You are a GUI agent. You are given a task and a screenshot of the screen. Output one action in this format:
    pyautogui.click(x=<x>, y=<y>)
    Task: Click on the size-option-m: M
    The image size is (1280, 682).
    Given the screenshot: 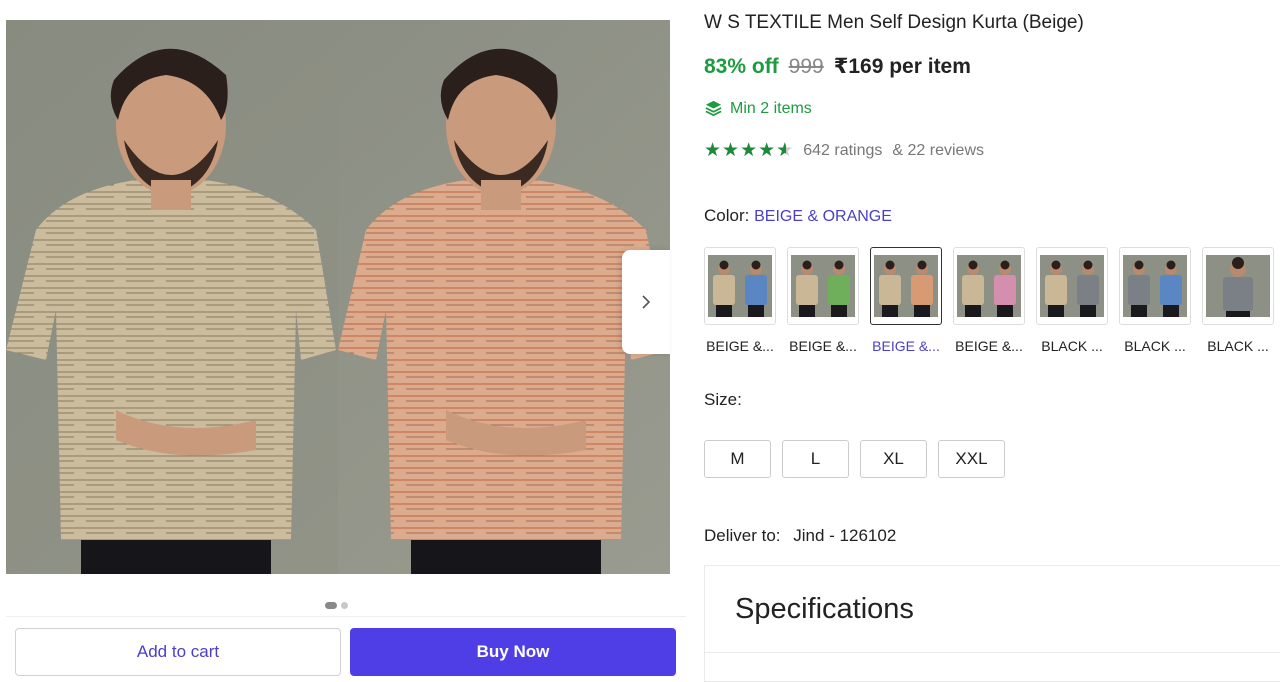 What is the action you would take?
    pyautogui.click(x=737, y=459)
    